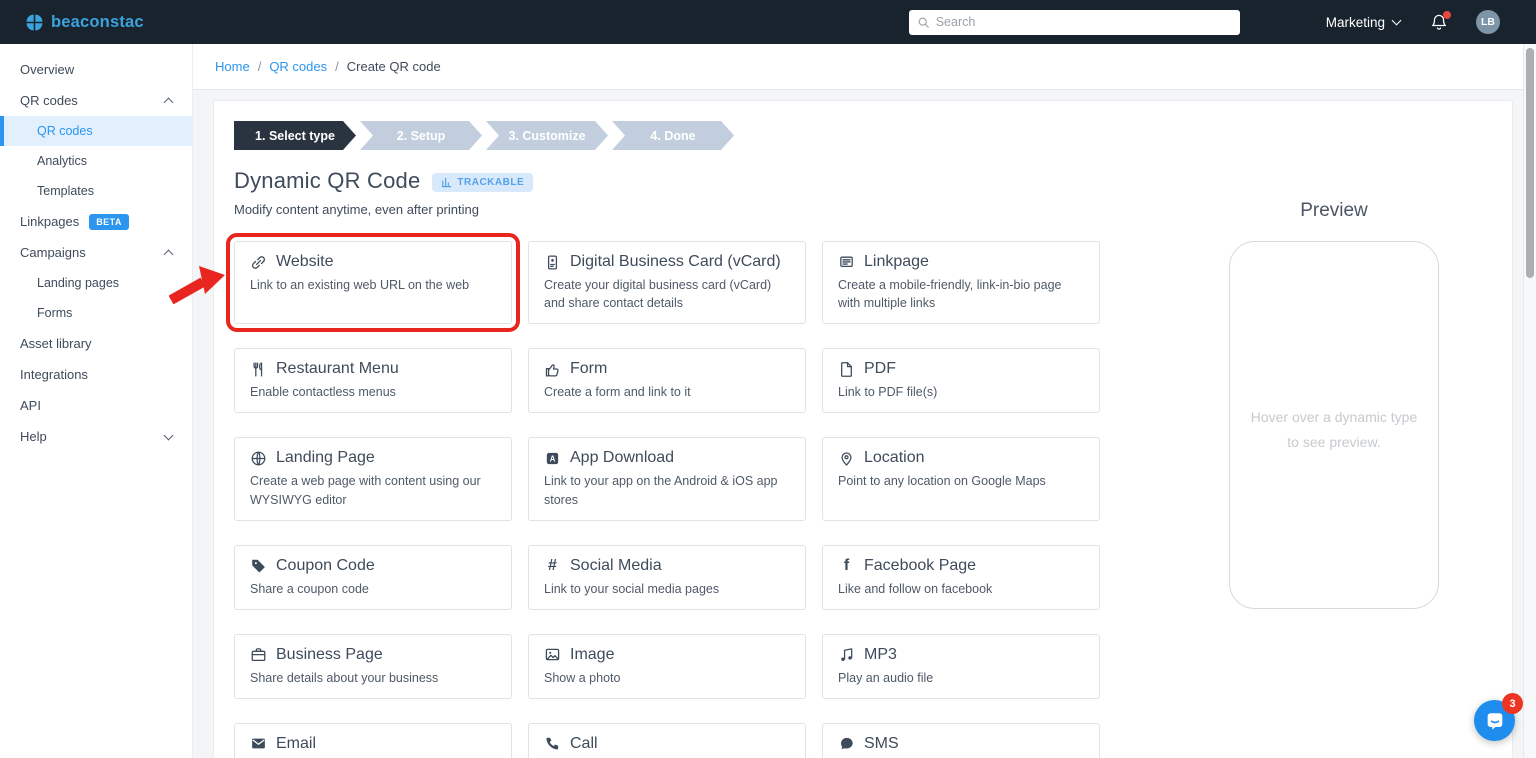  What do you see at coordinates (617, 392) in the screenshot?
I see `card-description: Create a form and link to it` at bounding box center [617, 392].